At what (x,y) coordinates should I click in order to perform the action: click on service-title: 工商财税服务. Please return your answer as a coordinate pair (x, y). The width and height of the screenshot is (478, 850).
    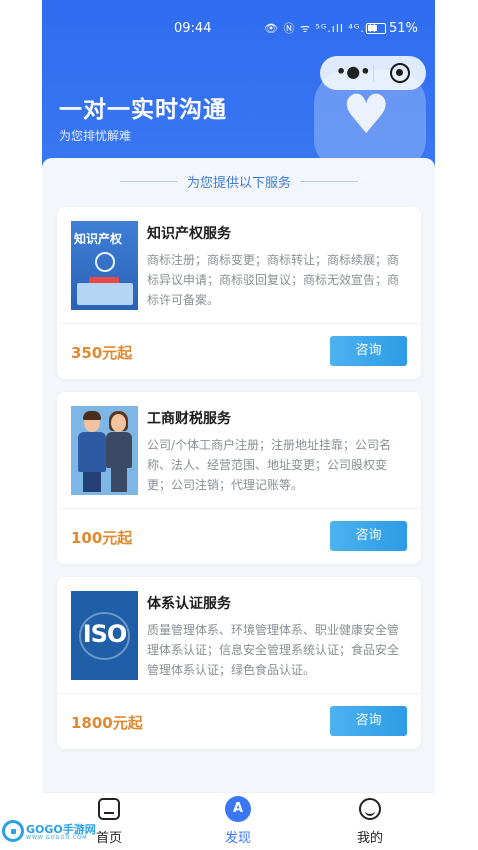
    Looking at the image, I should click on (189, 419).